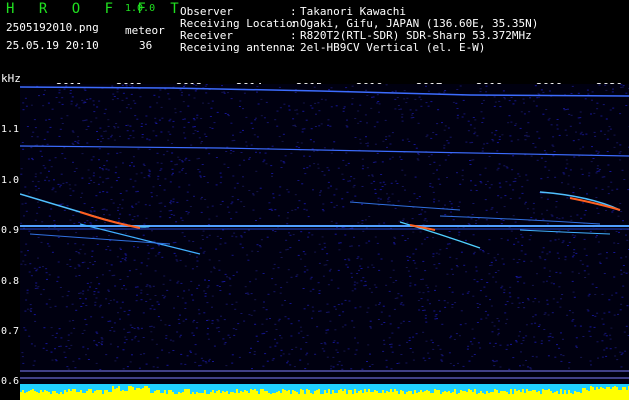 This screenshot has height=400, width=629. I want to click on y-tick-label: 0.9, so click(10, 230).